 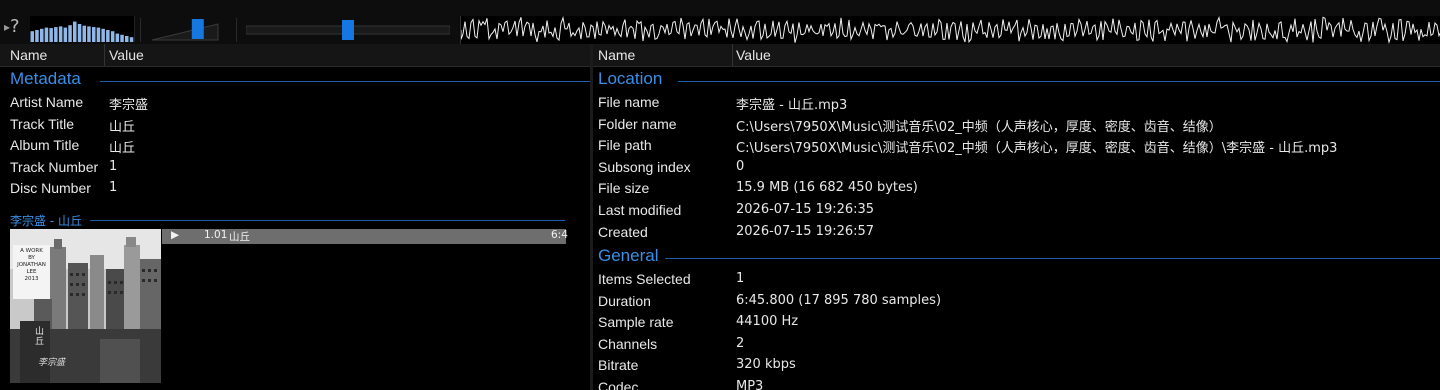 What do you see at coordinates (559, 235) in the screenshot?
I see `track-duration: 6:4` at bounding box center [559, 235].